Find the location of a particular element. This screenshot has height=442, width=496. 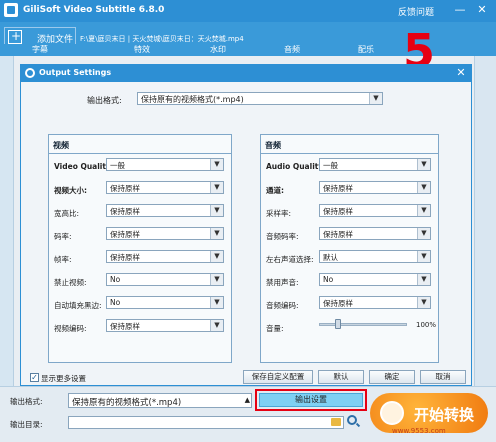

disable-video-select: No ▼ is located at coordinates (165, 279).